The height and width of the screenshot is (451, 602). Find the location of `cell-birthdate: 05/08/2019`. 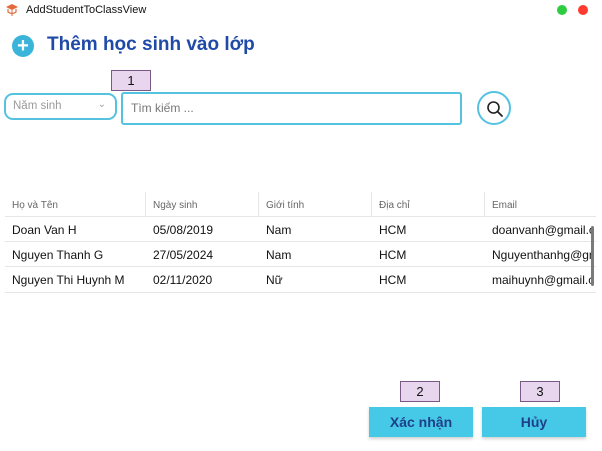

cell-birthdate: 05/08/2019 is located at coordinates (183, 230).